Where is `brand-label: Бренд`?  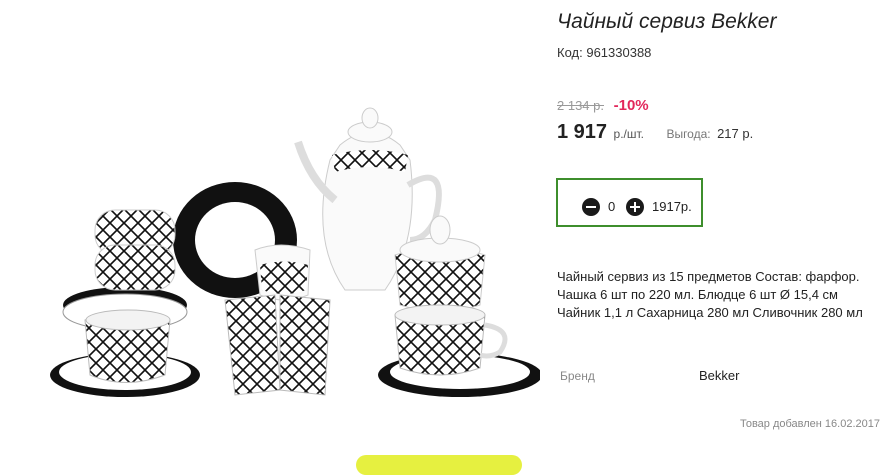
brand-label: Бренд is located at coordinates (577, 376).